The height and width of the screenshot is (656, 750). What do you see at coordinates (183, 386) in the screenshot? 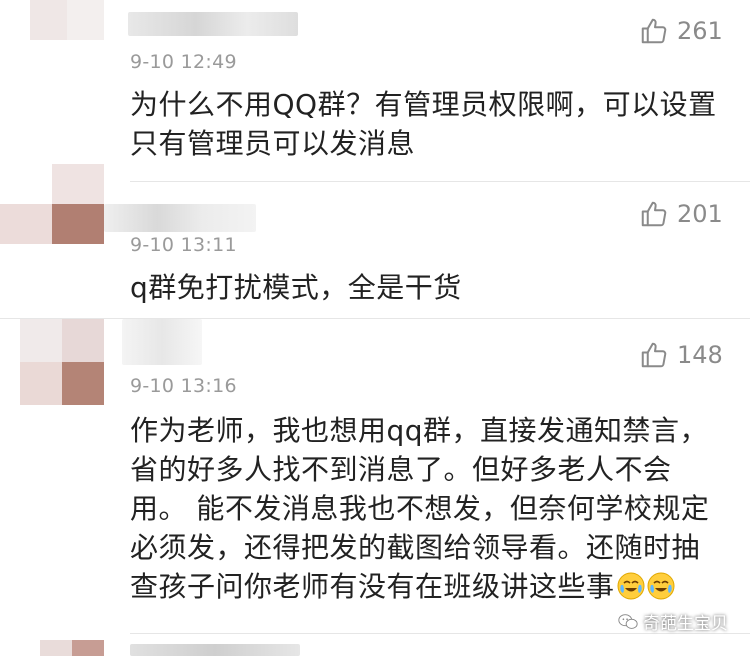
I see `comment-time: 9-10 13:16` at bounding box center [183, 386].